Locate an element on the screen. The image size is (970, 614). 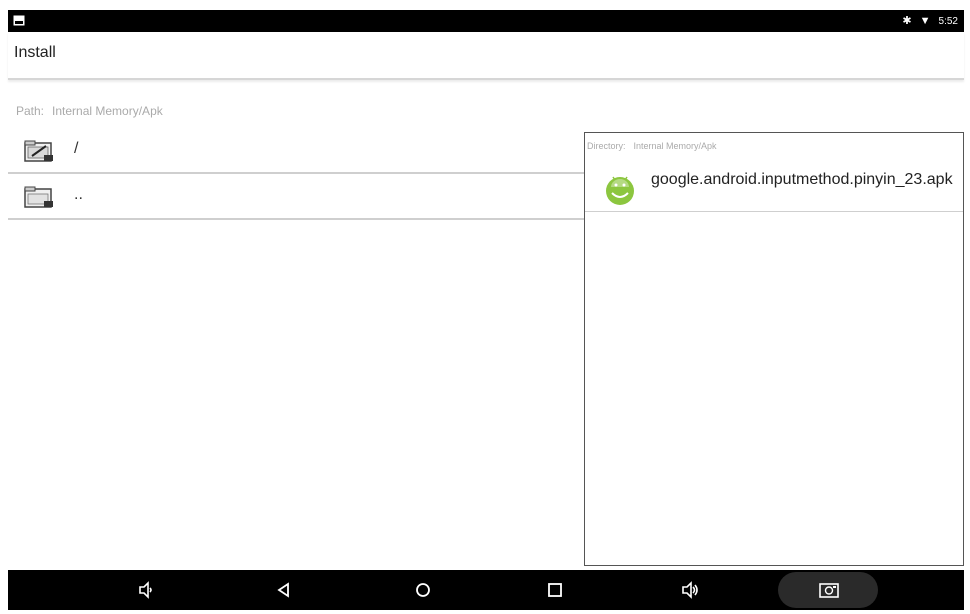
home-icon is located at coordinates (423, 590).